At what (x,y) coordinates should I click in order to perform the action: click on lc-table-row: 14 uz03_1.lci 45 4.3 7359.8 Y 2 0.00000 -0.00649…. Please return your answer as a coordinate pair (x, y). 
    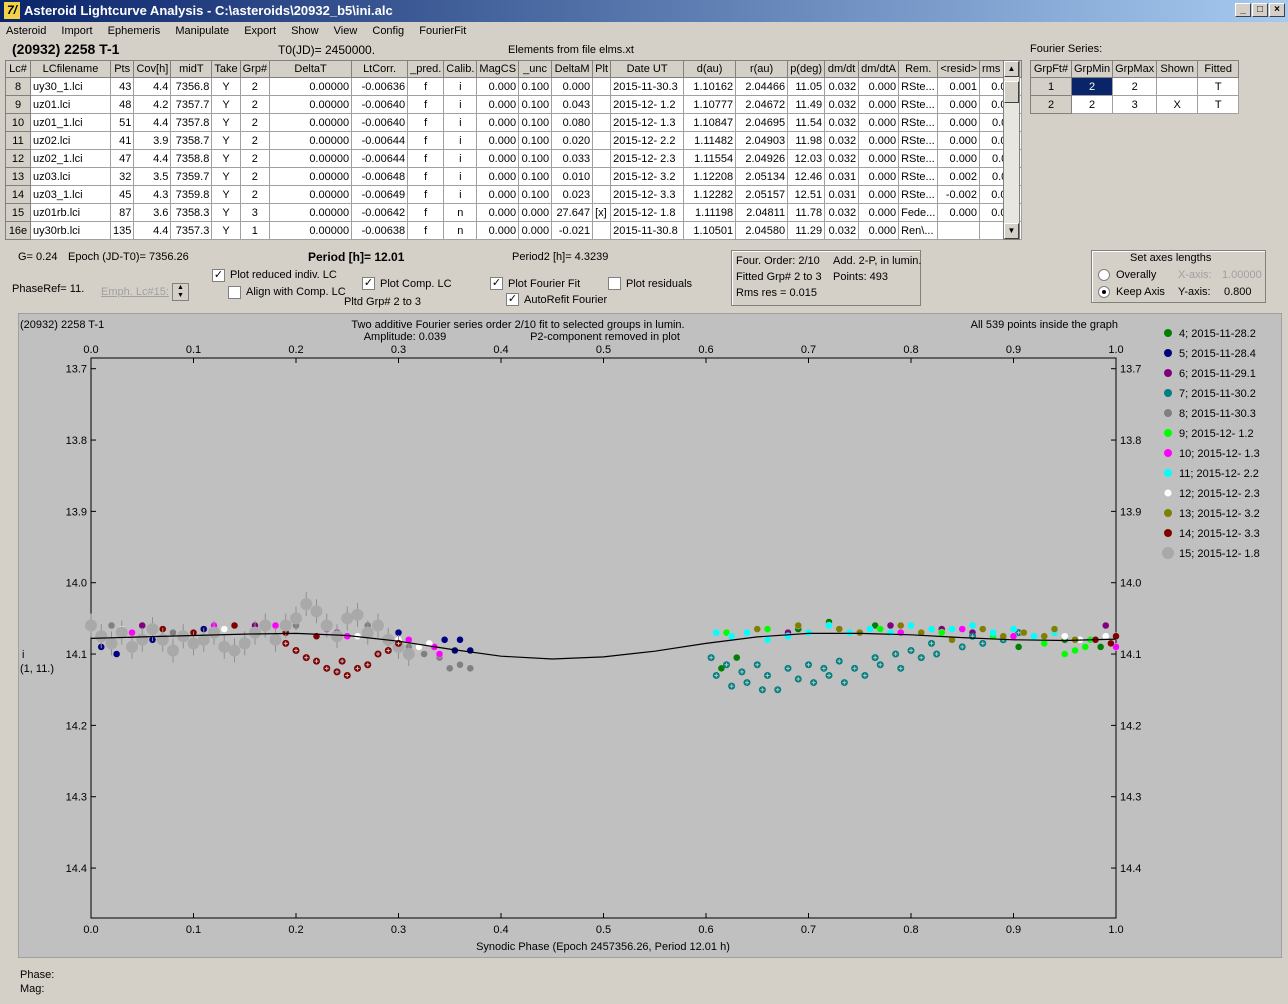
    Looking at the image, I should click on (513, 194).